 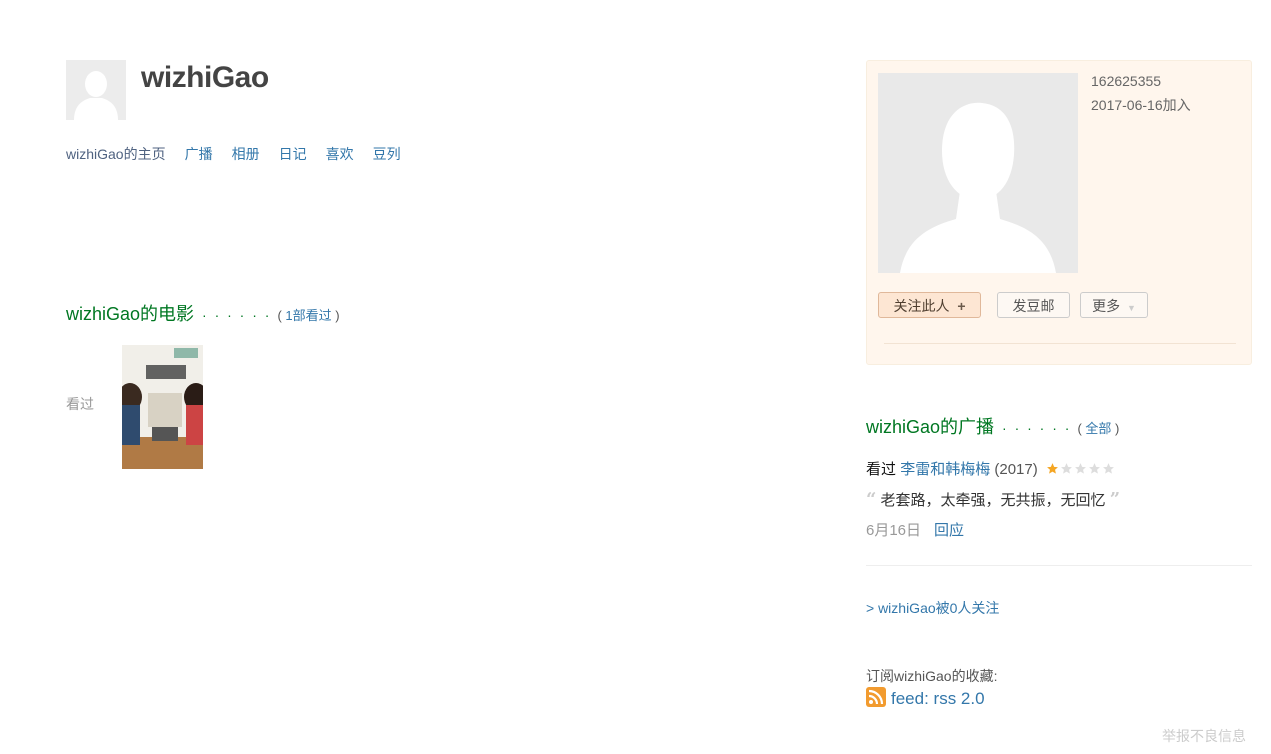 I want to click on rss-feed-link: feed: rss 2.0, so click(x=938, y=698).